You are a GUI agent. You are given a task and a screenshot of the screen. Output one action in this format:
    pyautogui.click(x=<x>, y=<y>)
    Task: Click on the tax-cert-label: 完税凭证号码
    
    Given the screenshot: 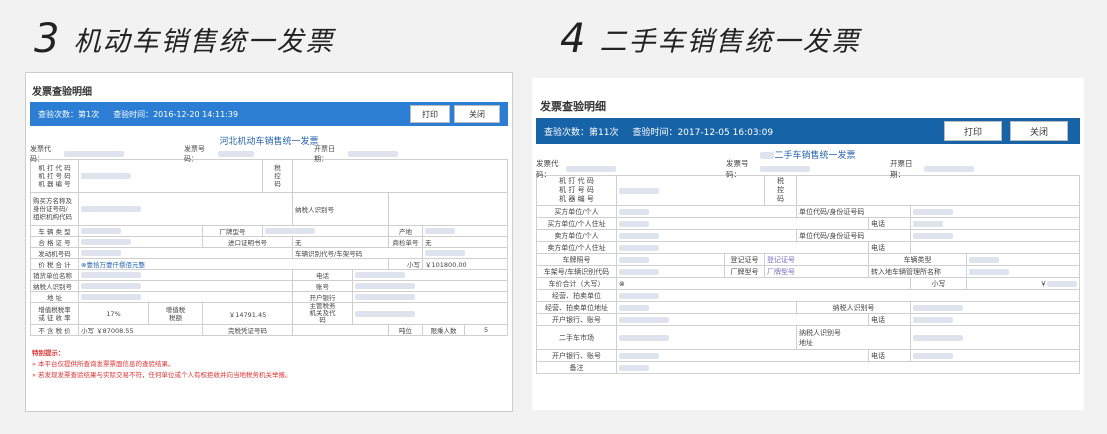 What is the action you would take?
    pyautogui.click(x=247, y=330)
    